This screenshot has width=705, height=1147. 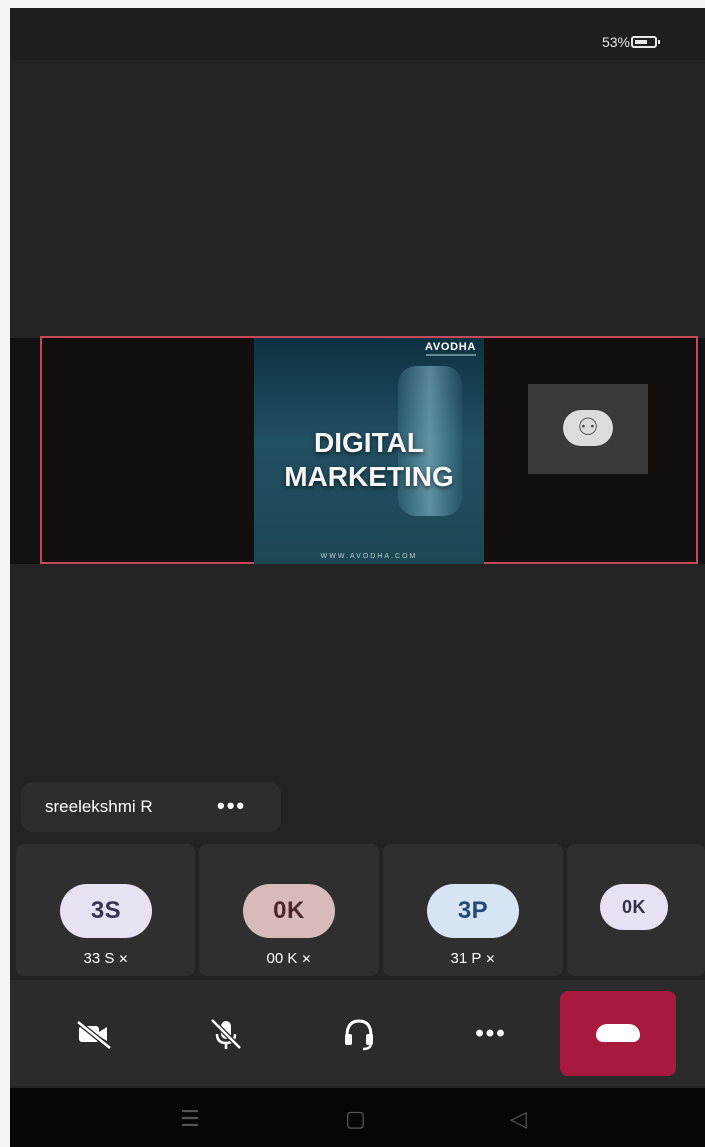 What do you see at coordinates (359, 1034) in the screenshot?
I see `headset-icon` at bounding box center [359, 1034].